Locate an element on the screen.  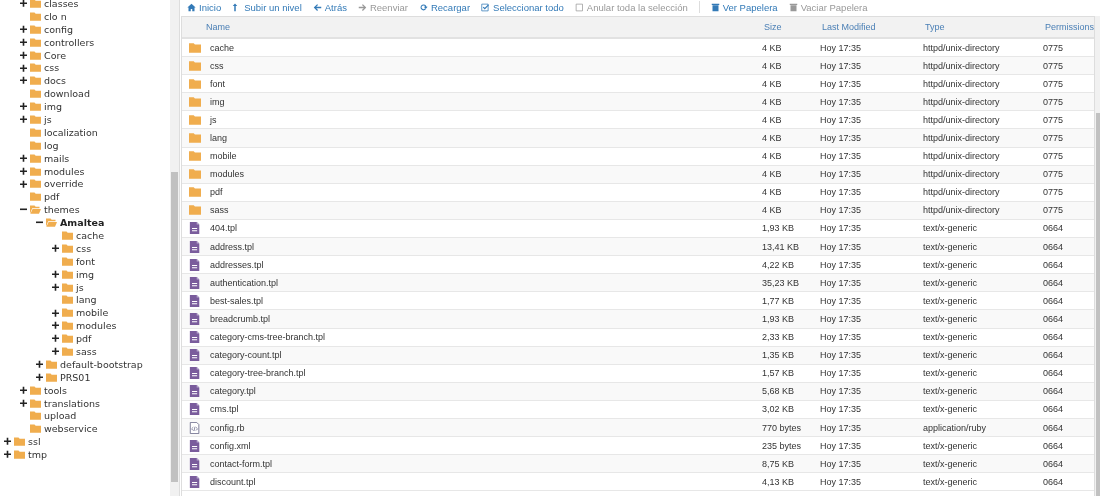
file-name: config.xml is located at coordinates (230, 445).